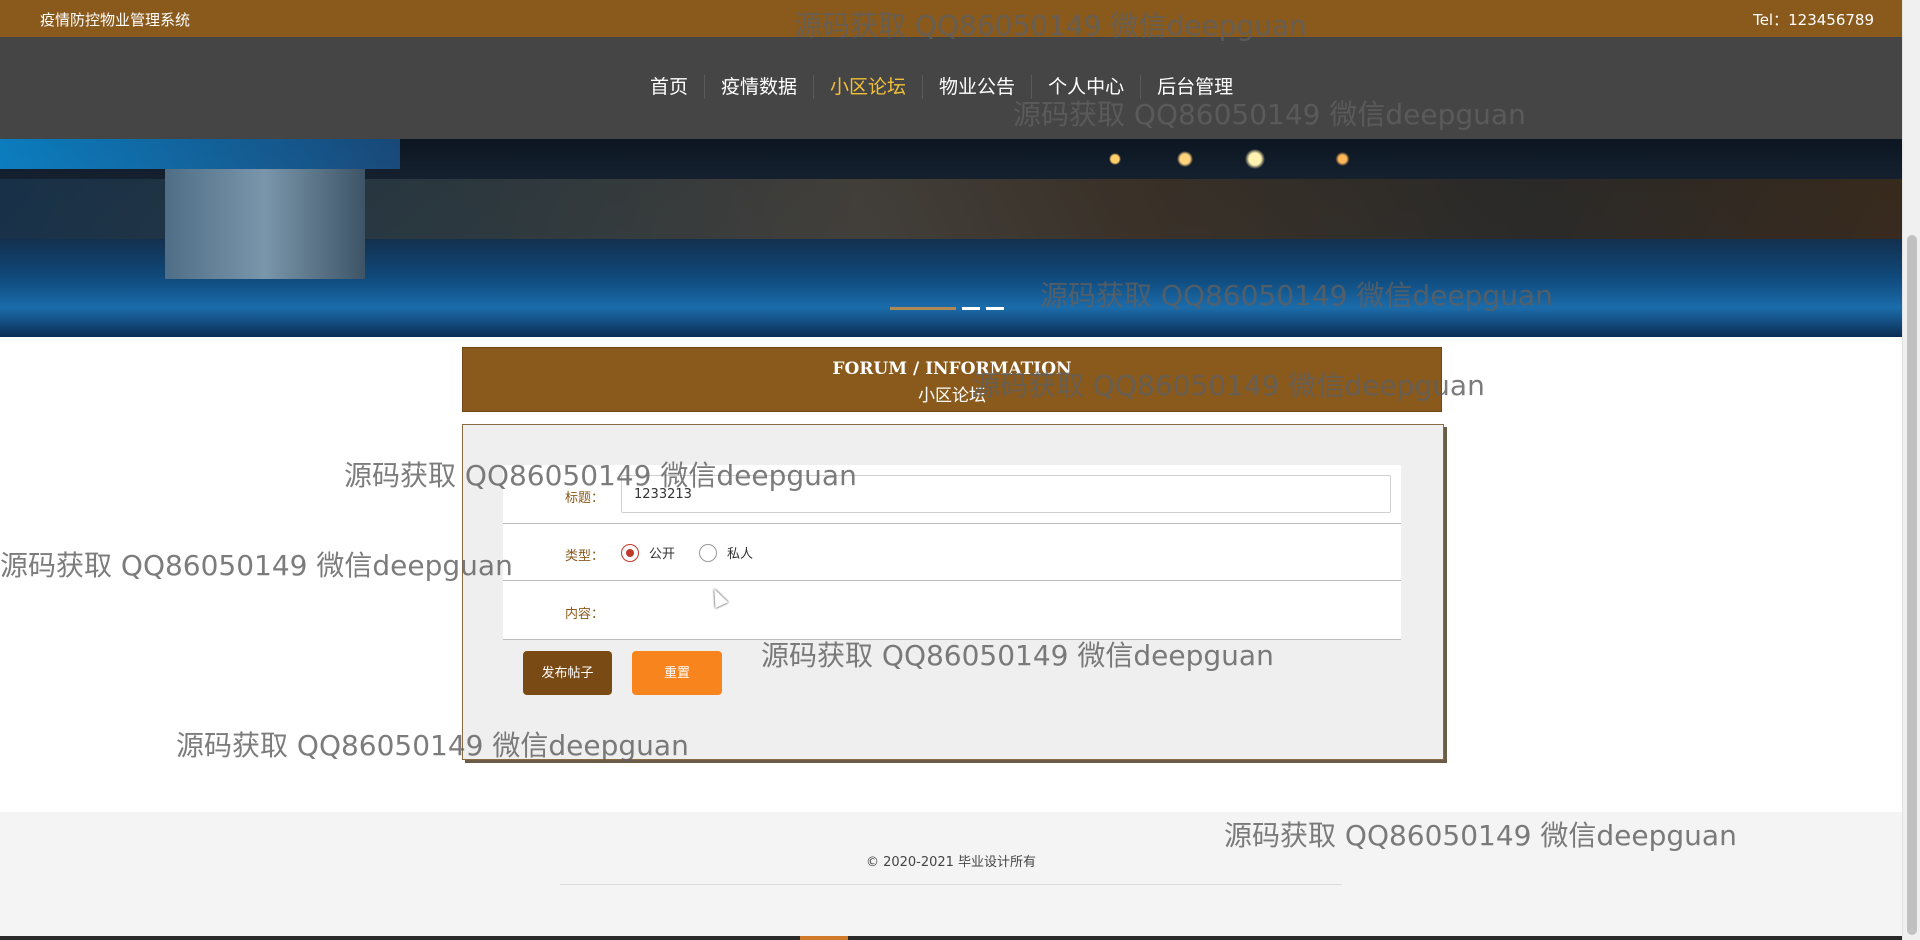 This screenshot has height=940, width=1920. Describe the element at coordinates (952, 379) in the screenshot. I see `forum-header: FORUM / INFORMATION 小区论坛` at that location.